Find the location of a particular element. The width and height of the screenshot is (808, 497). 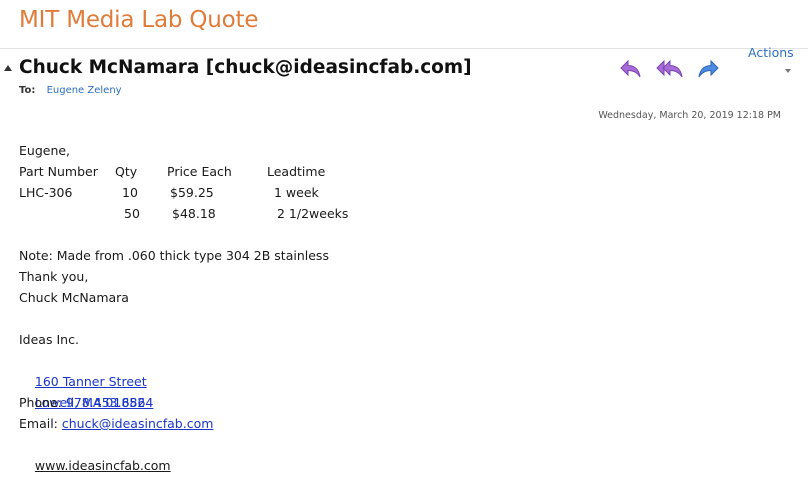

recipient-row: To: Eugene Zeleny is located at coordinates (70, 90).